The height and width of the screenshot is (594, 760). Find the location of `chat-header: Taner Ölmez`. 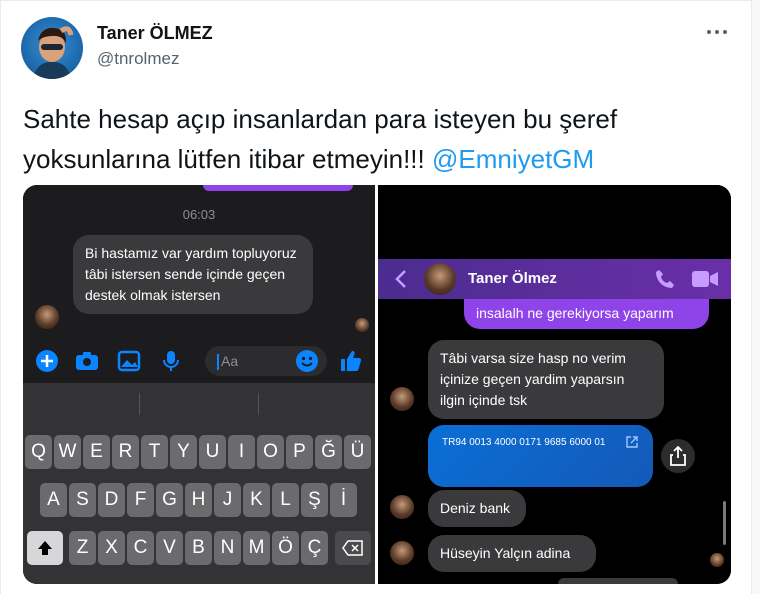

chat-header: Taner Ölmez is located at coordinates (554, 279).